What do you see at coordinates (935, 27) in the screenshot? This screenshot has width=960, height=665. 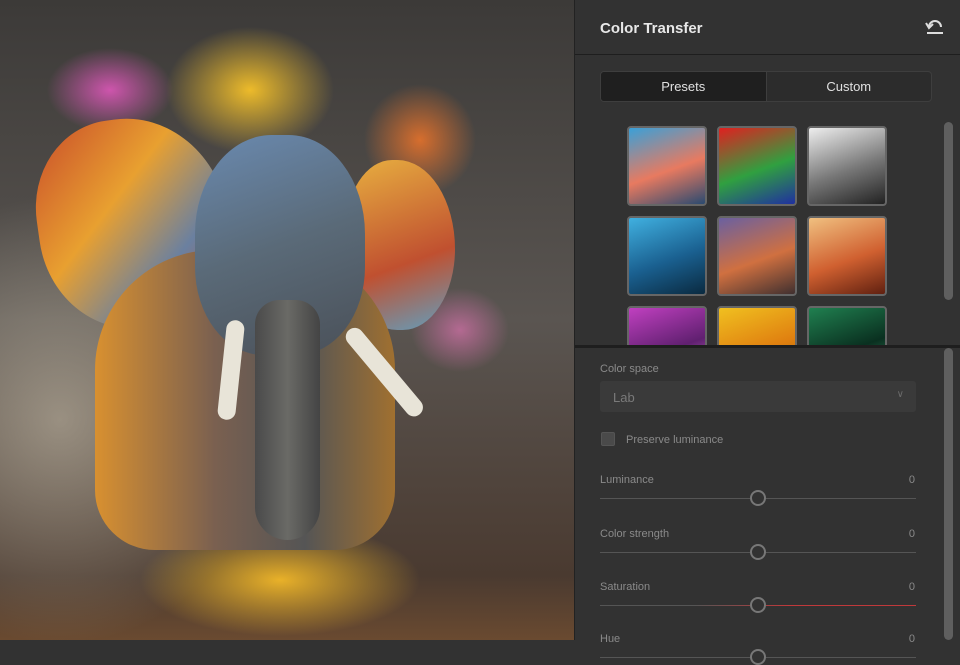 I see `undo-icon` at bounding box center [935, 27].